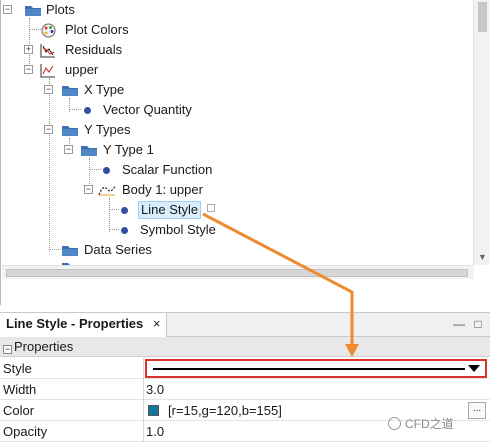 This screenshot has width=490, height=445. Describe the element at coordinates (162, 189) in the screenshot. I see `tree-item-label: Body 1: upper` at that location.